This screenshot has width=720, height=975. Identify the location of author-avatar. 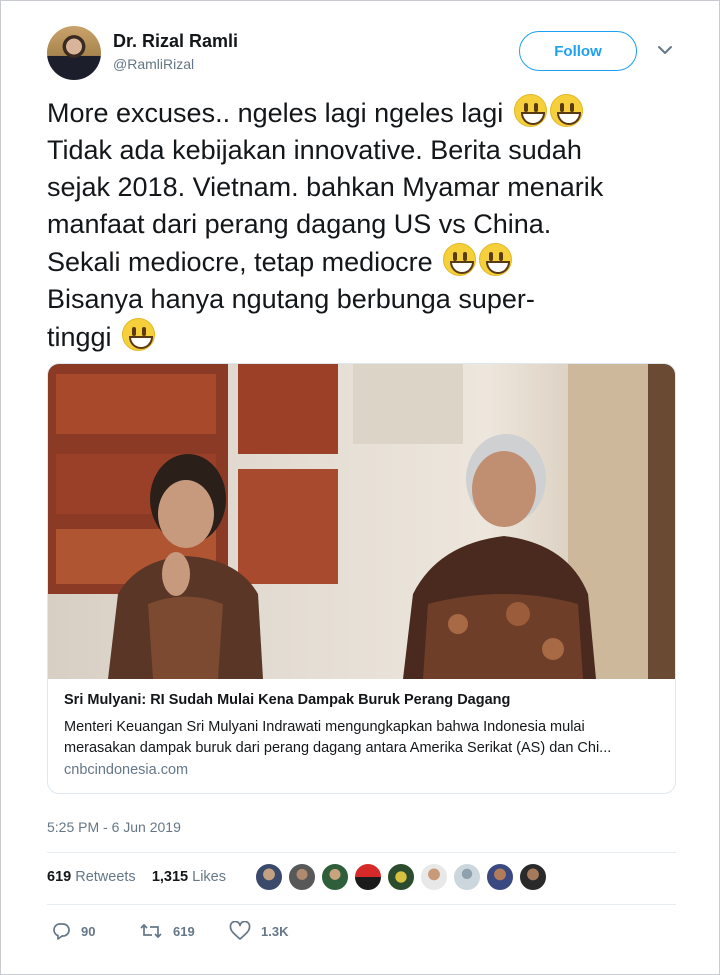
(74, 53).